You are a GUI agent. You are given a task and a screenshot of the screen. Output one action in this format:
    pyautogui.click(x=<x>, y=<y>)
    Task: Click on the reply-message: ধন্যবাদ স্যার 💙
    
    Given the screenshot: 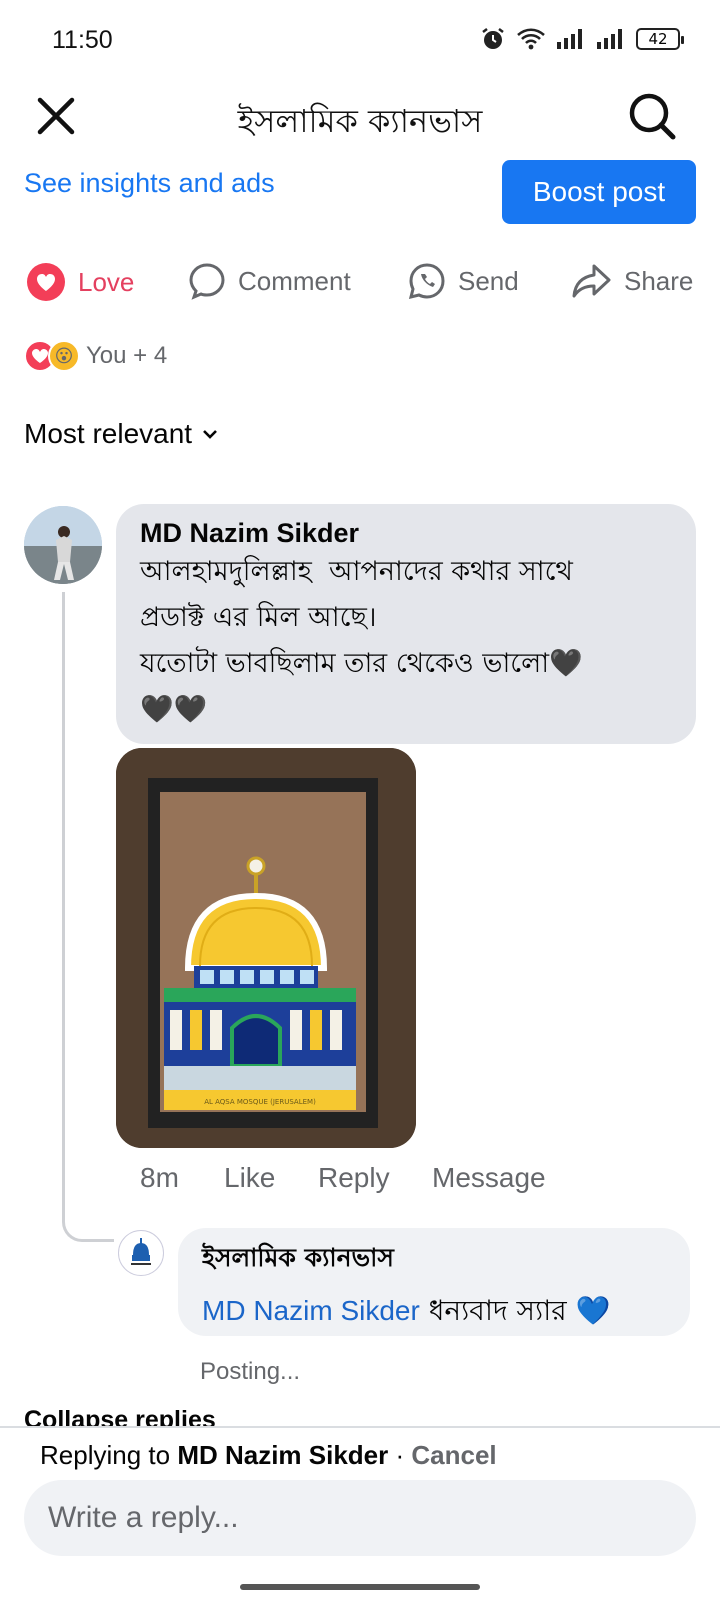 What is the action you would take?
    pyautogui.click(x=515, y=1310)
    